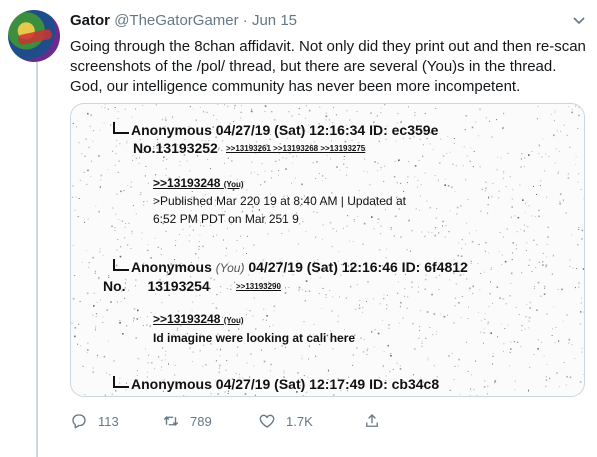 The image size is (597, 457). Describe the element at coordinates (198, 183) in the screenshot. I see `post1-quote-link: >>13193248 (You)` at that location.